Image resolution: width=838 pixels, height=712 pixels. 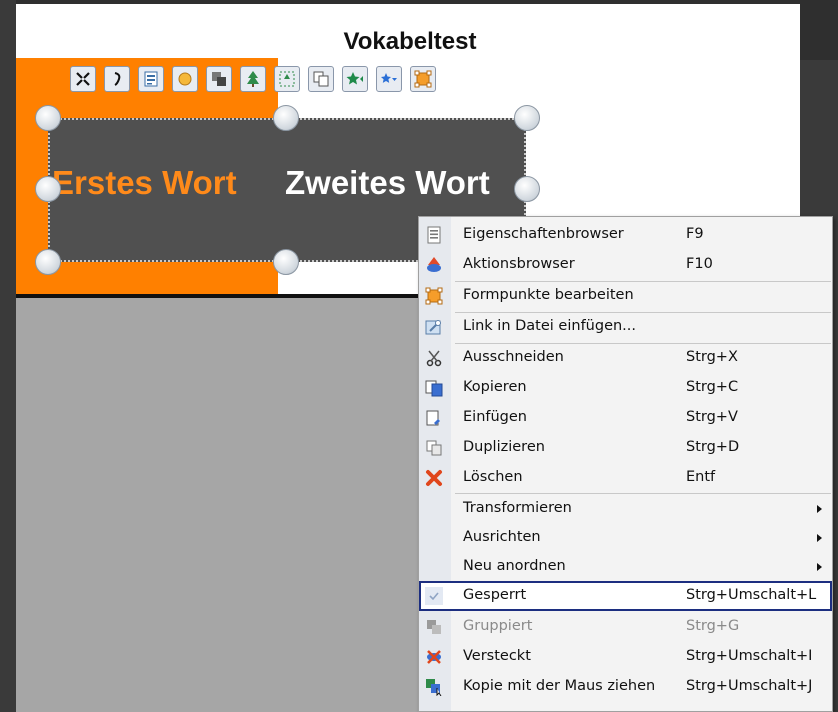 What do you see at coordinates (48, 118) in the screenshot?
I see `resize-handle-top-left` at bounding box center [48, 118].